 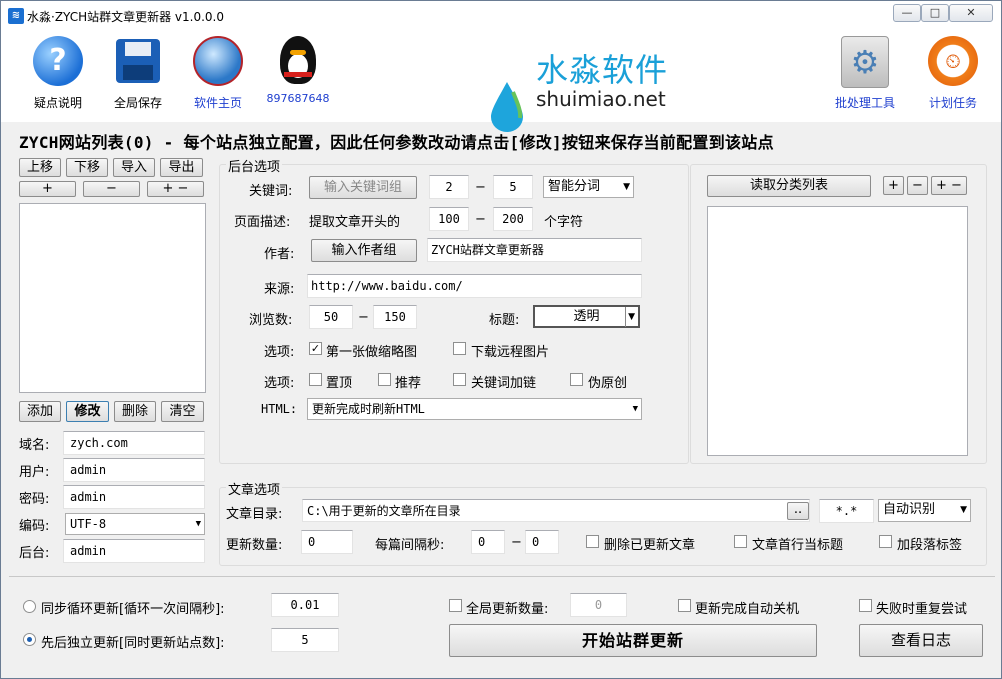 What do you see at coordinates (556, 510) in the screenshot?
I see `article-dir-input: C:\用于更新的文章所在目录` at bounding box center [556, 510].